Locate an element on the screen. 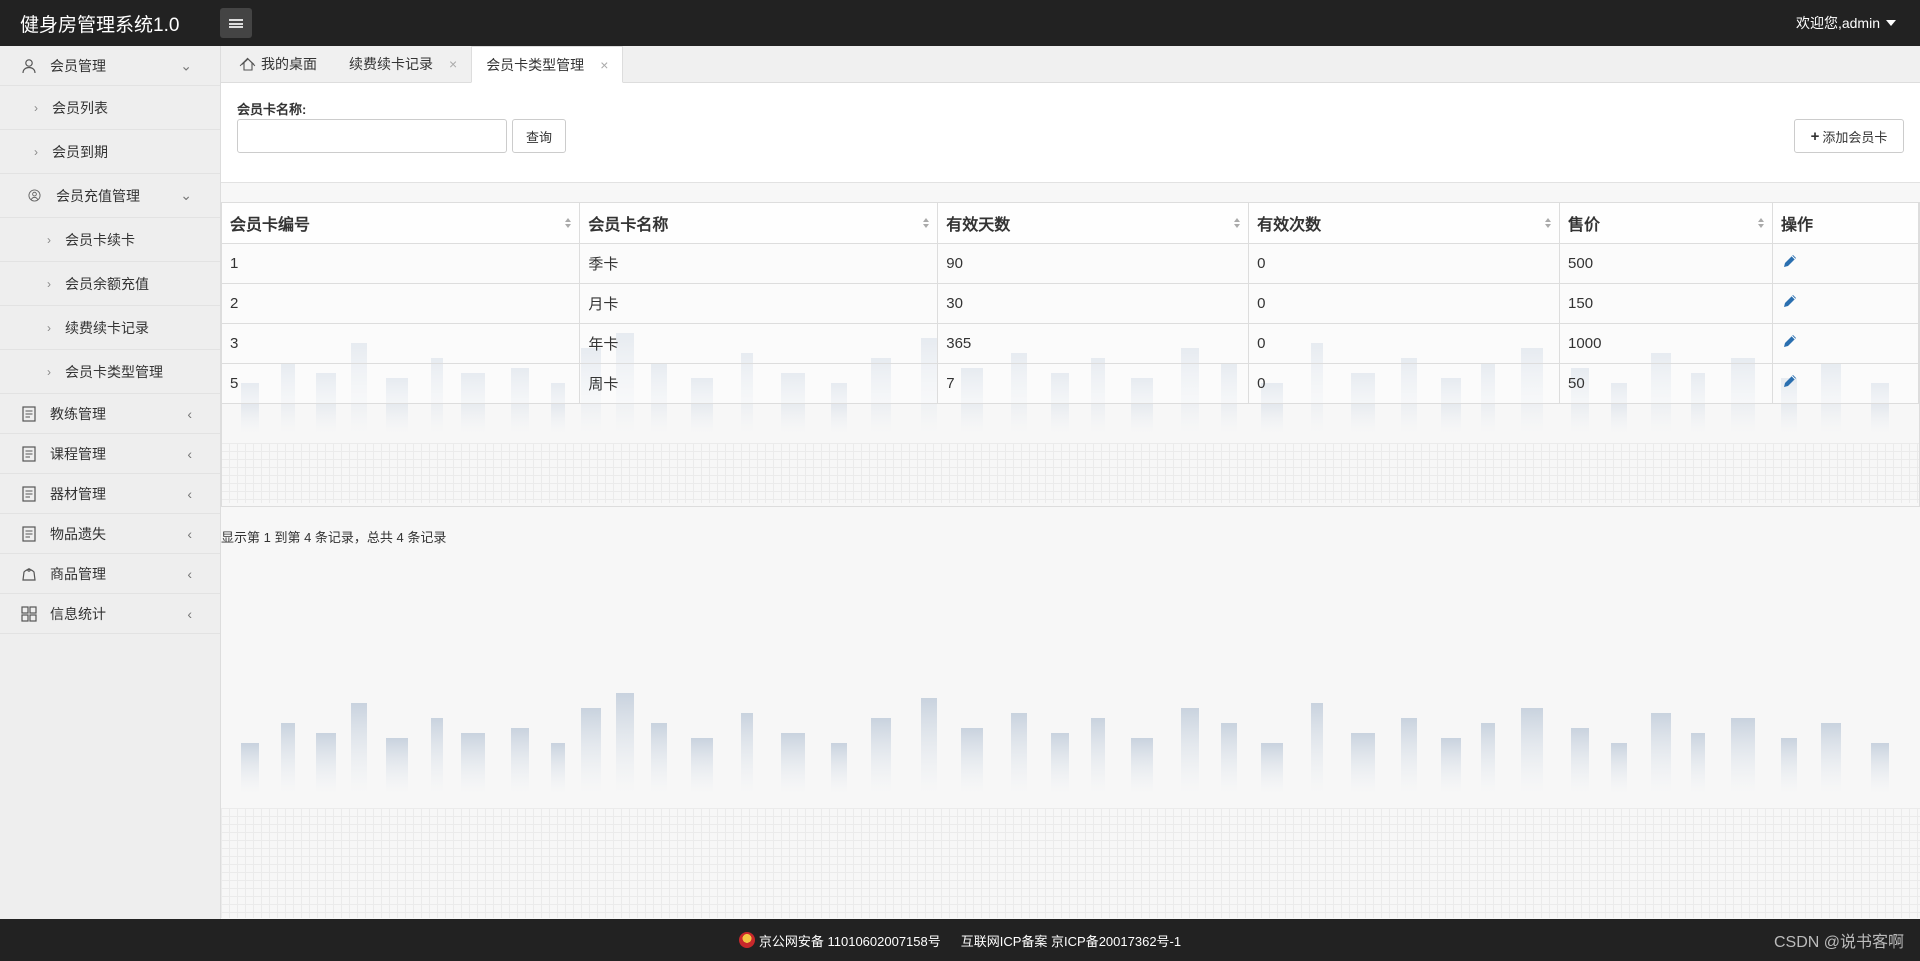 The width and height of the screenshot is (1920, 961). sidebar-item-label: 会员卡类型管理 is located at coordinates (114, 371).